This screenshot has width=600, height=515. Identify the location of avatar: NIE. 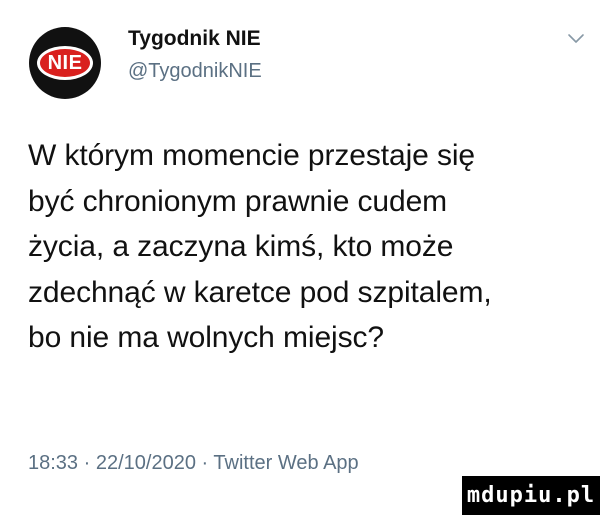
(65, 63).